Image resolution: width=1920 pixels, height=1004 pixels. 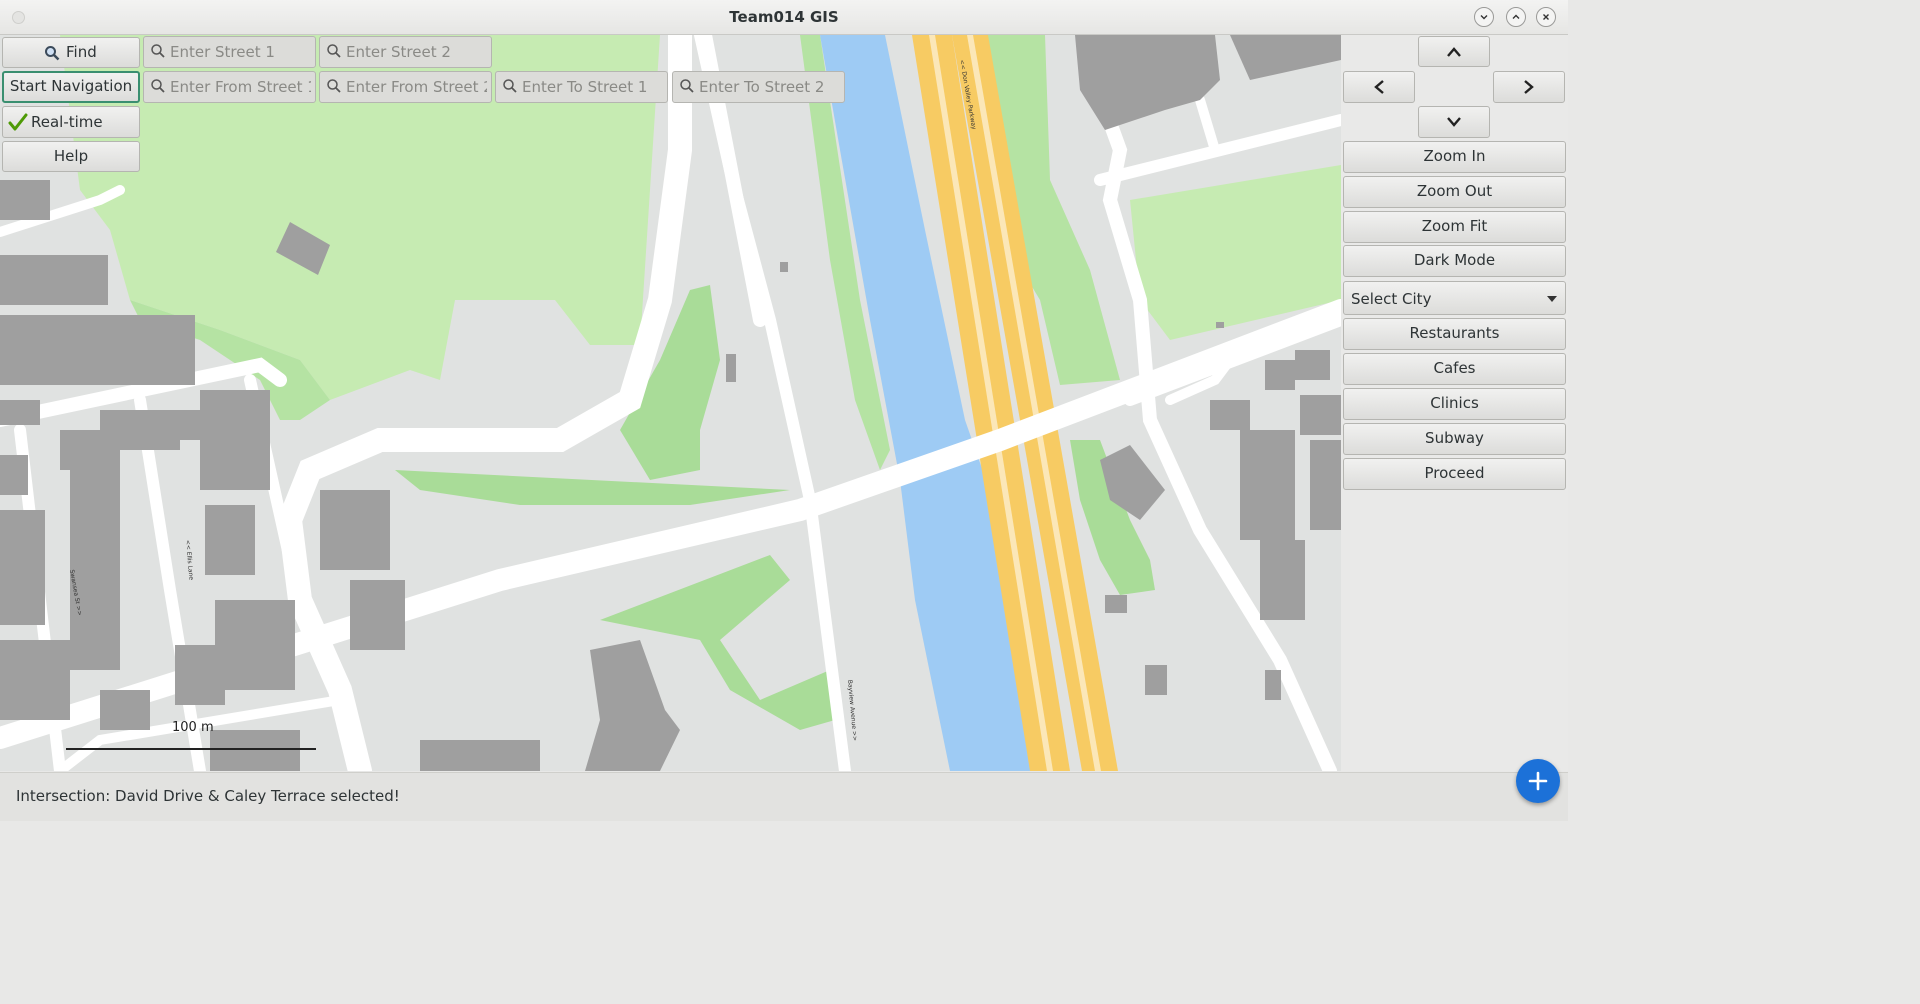 I want to click on pan-left-button, so click(x=1379, y=87).